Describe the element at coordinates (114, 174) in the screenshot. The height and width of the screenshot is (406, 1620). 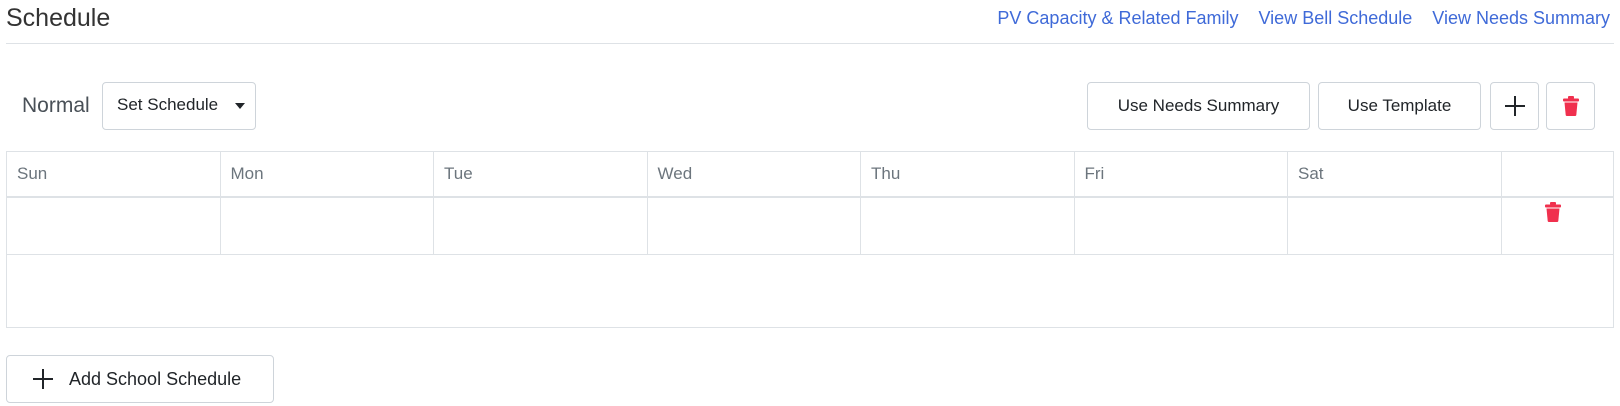
I see `column-header-sun: Sun` at that location.